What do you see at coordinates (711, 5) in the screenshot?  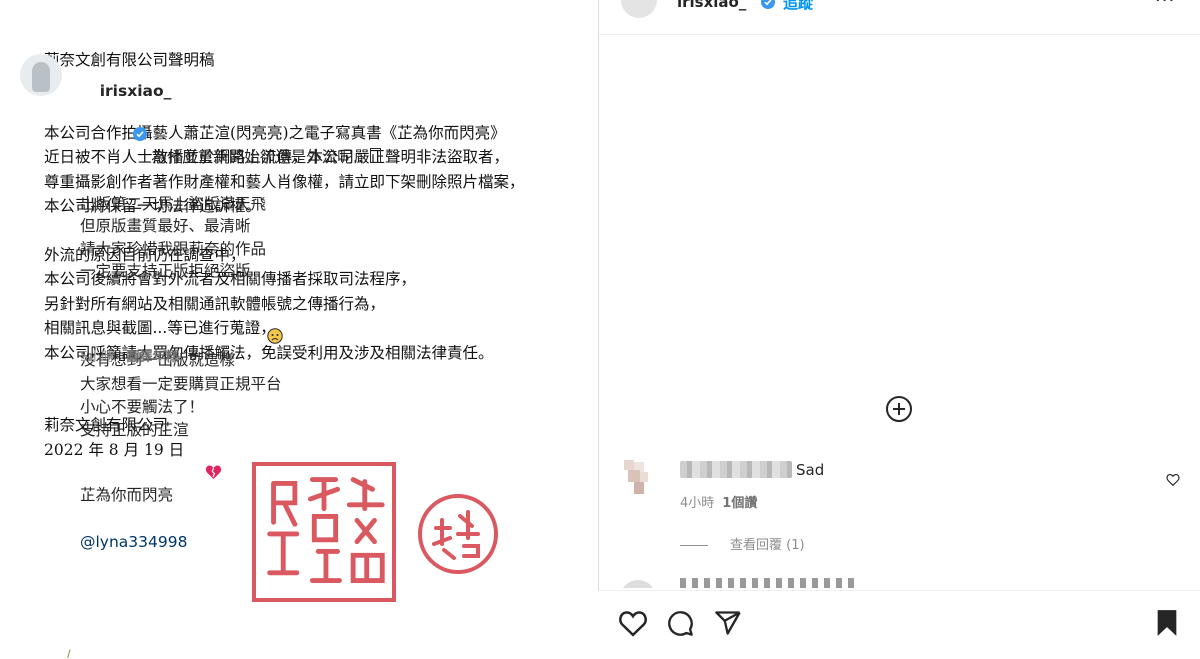 I see `header-username: irisxiao_` at bounding box center [711, 5].